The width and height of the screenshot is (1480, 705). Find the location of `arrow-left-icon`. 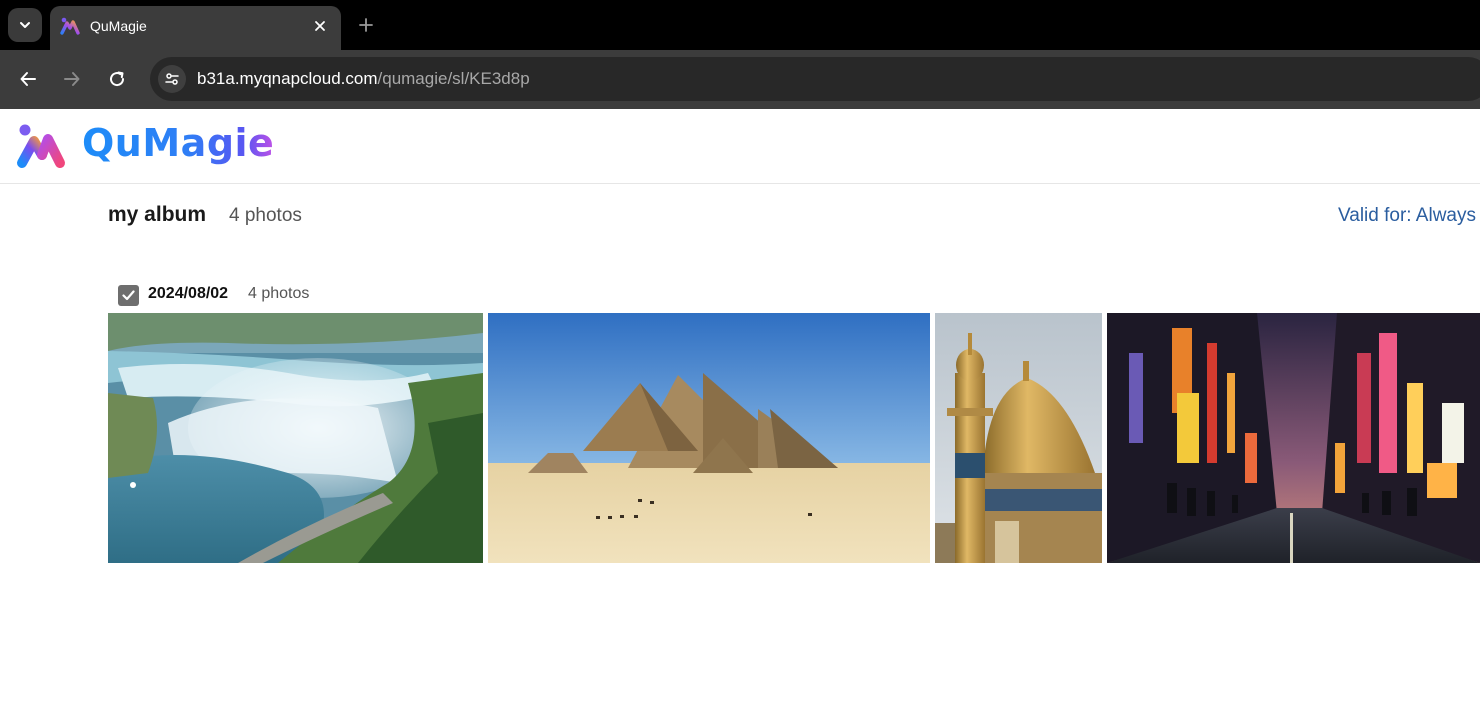

arrow-left-icon is located at coordinates (28, 79).